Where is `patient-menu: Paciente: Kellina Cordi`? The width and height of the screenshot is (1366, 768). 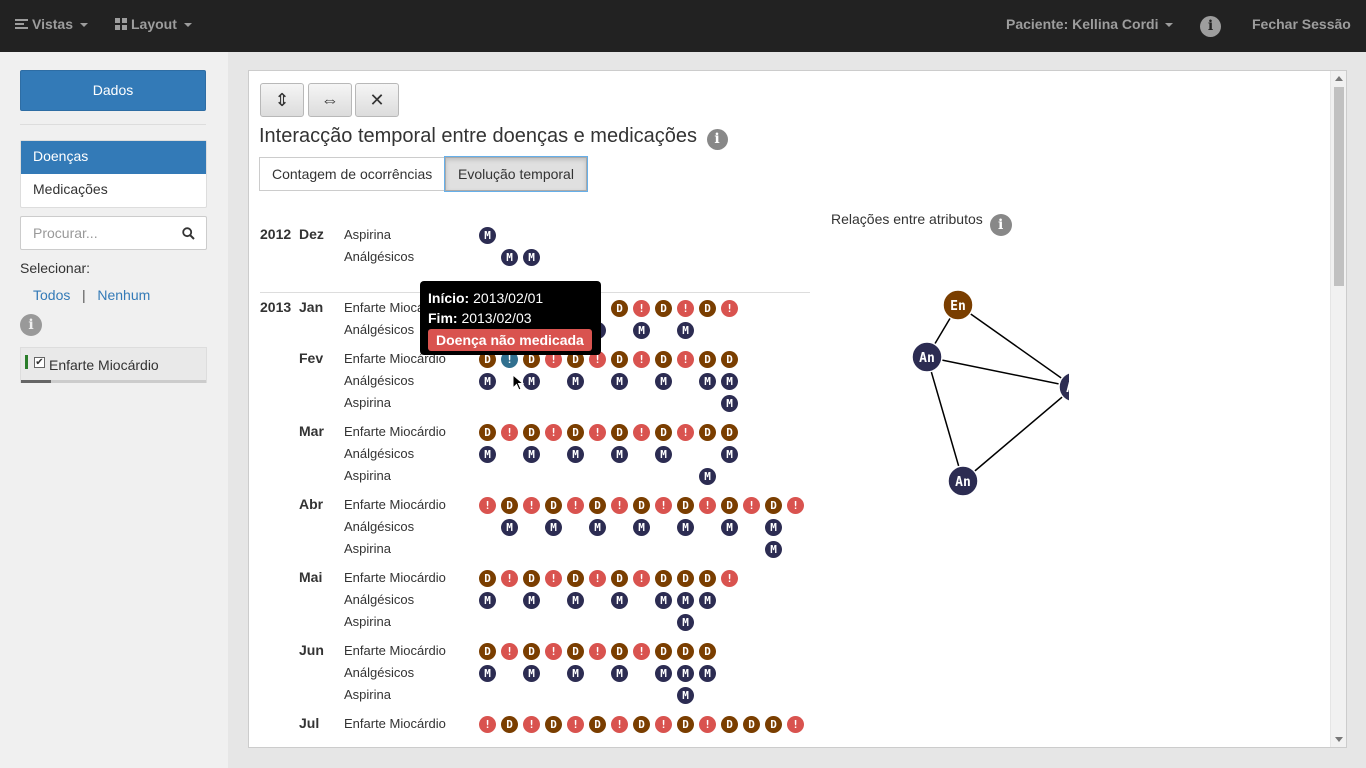
patient-menu: Paciente: Kellina Cordi is located at coordinates (1090, 26).